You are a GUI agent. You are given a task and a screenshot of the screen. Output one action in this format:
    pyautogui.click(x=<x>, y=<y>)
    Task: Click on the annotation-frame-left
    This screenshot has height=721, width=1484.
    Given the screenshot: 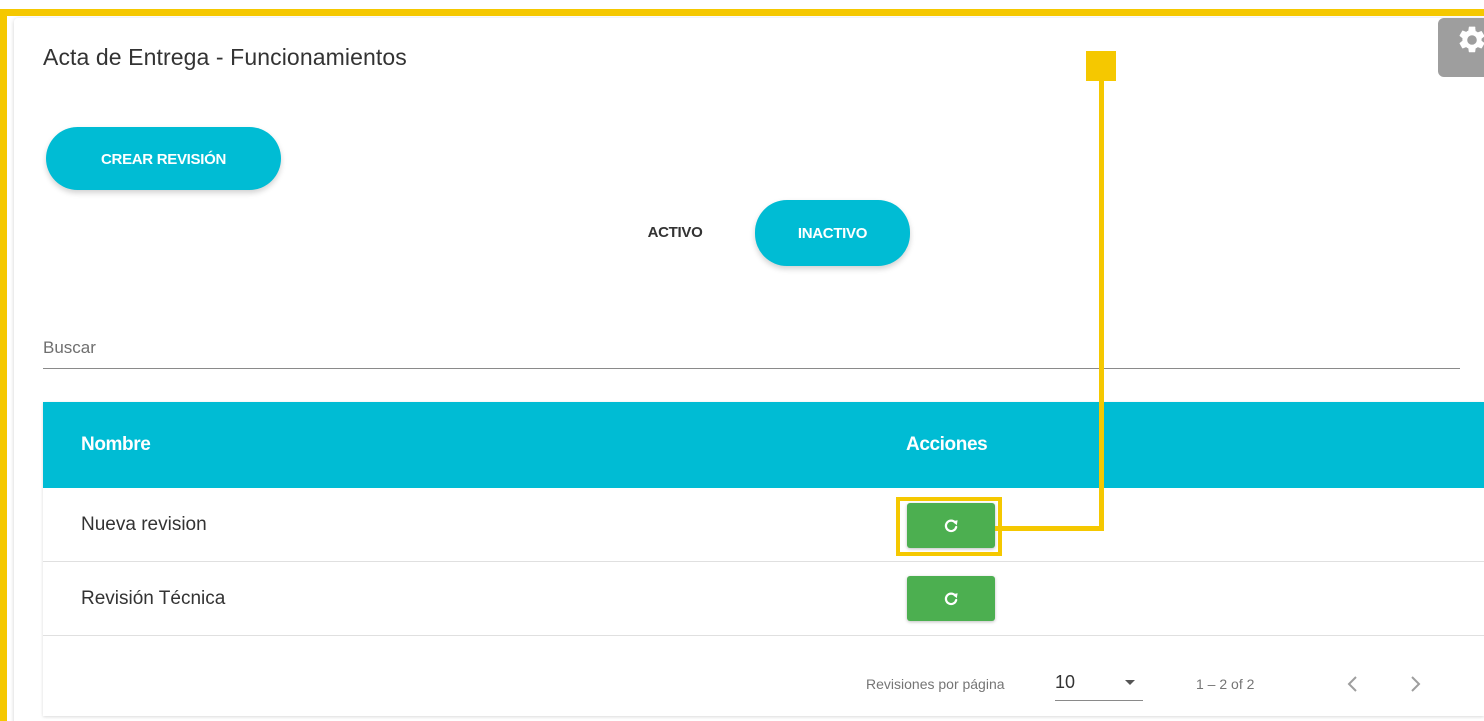 What is the action you would take?
    pyautogui.click(x=3, y=365)
    